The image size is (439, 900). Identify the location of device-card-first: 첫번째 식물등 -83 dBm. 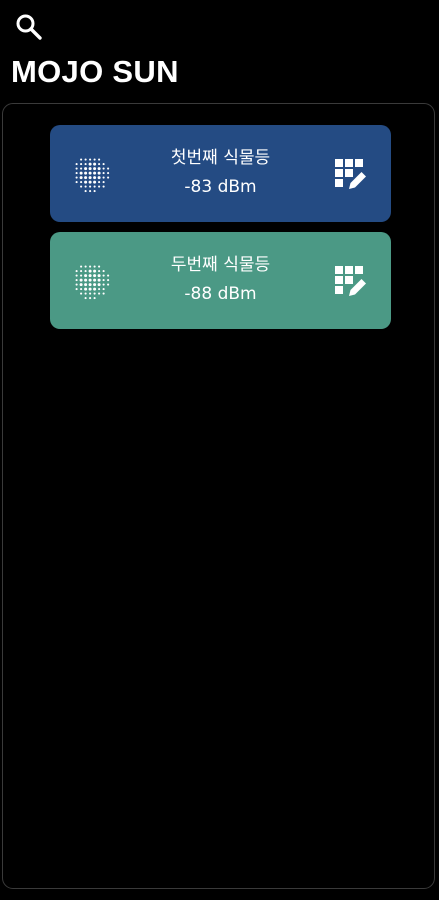
(220, 173).